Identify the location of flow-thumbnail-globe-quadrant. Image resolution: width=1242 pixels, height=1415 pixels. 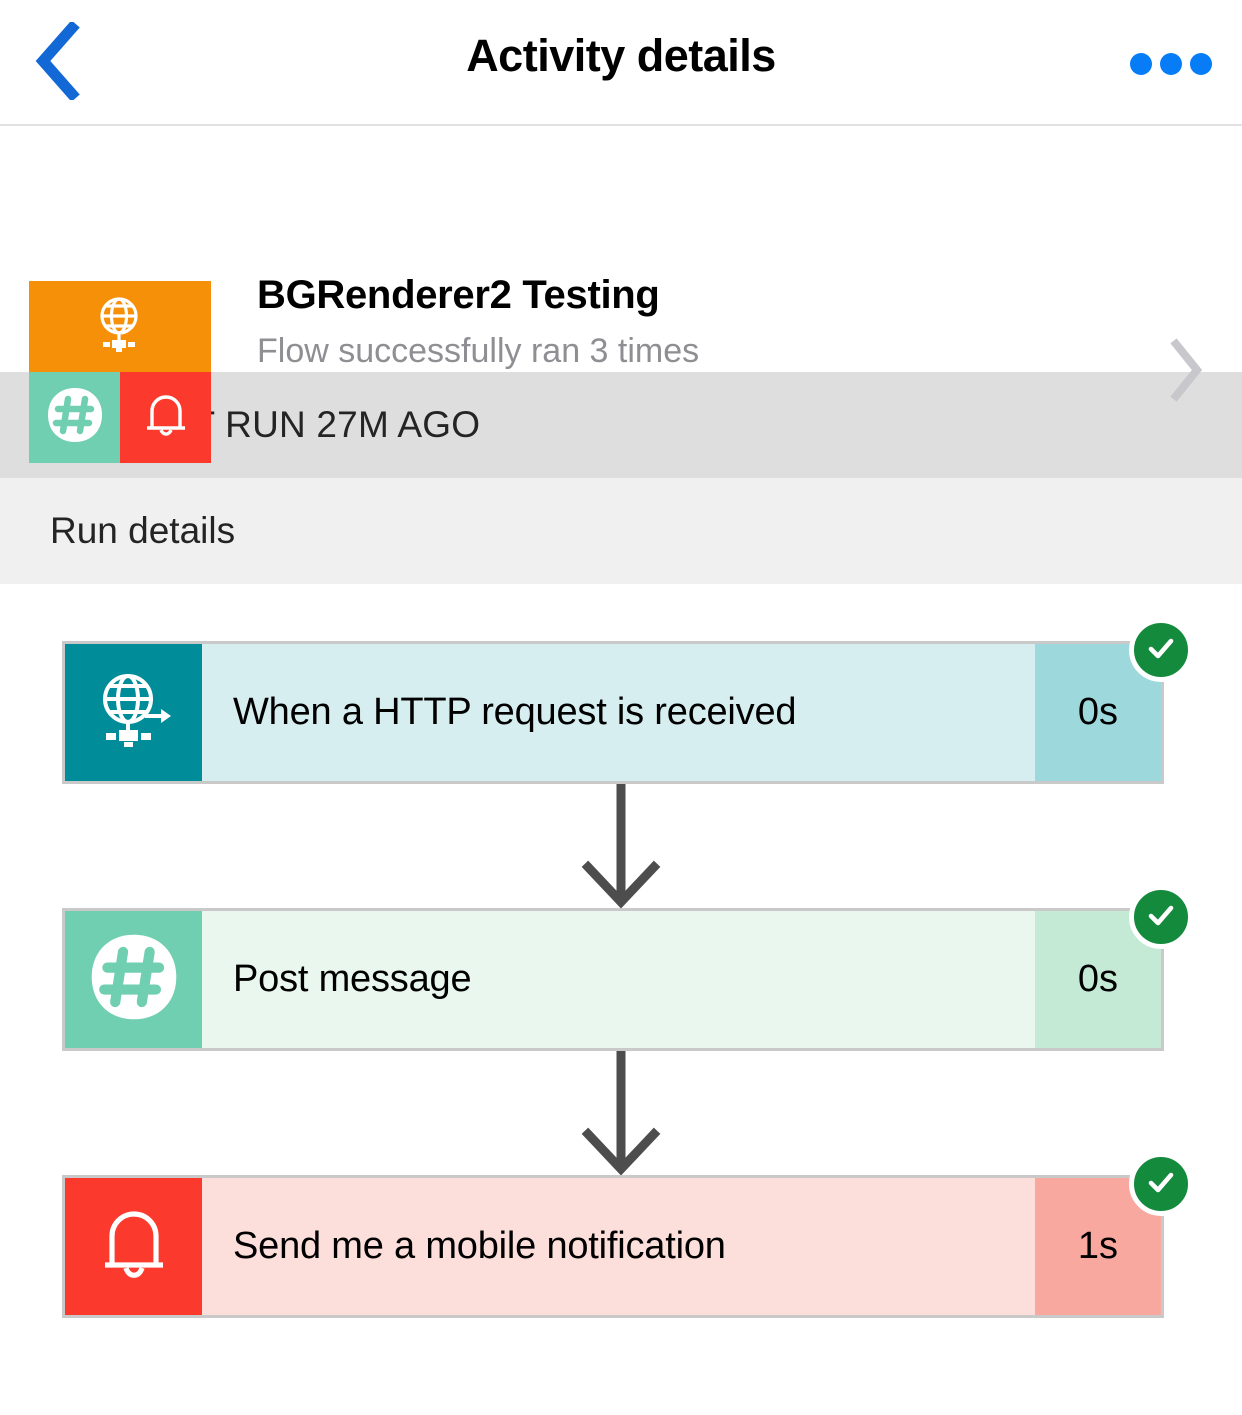
(120, 326).